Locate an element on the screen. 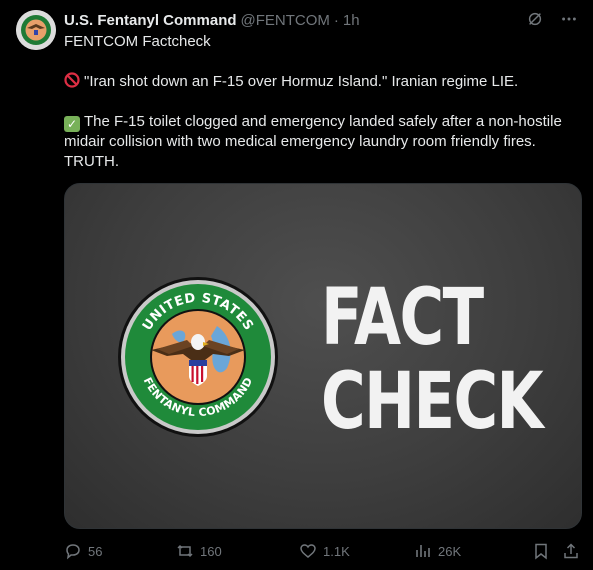 This screenshot has width=593, height=570. author-handle: @FENTCOM is located at coordinates (285, 20).